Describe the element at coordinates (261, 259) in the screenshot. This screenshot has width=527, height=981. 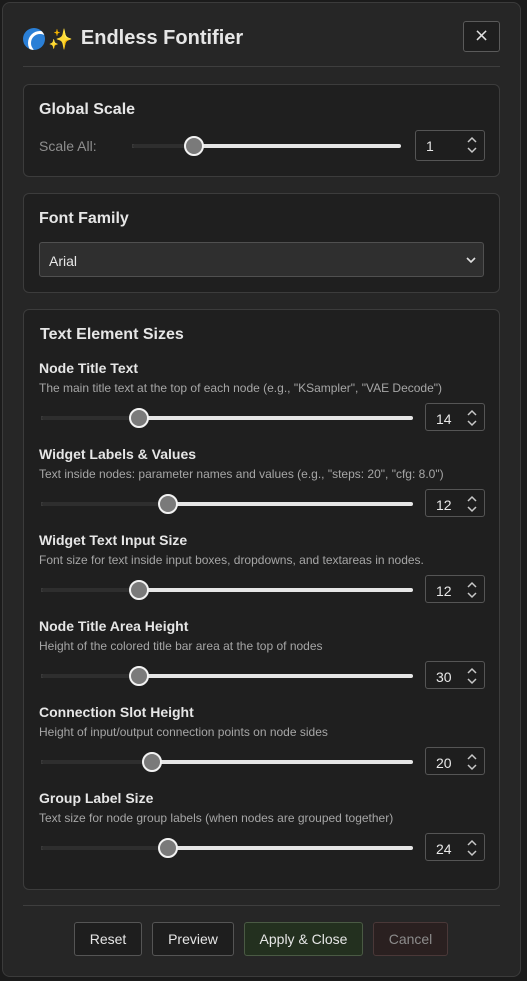
I see `font-family-select: Arial` at that location.